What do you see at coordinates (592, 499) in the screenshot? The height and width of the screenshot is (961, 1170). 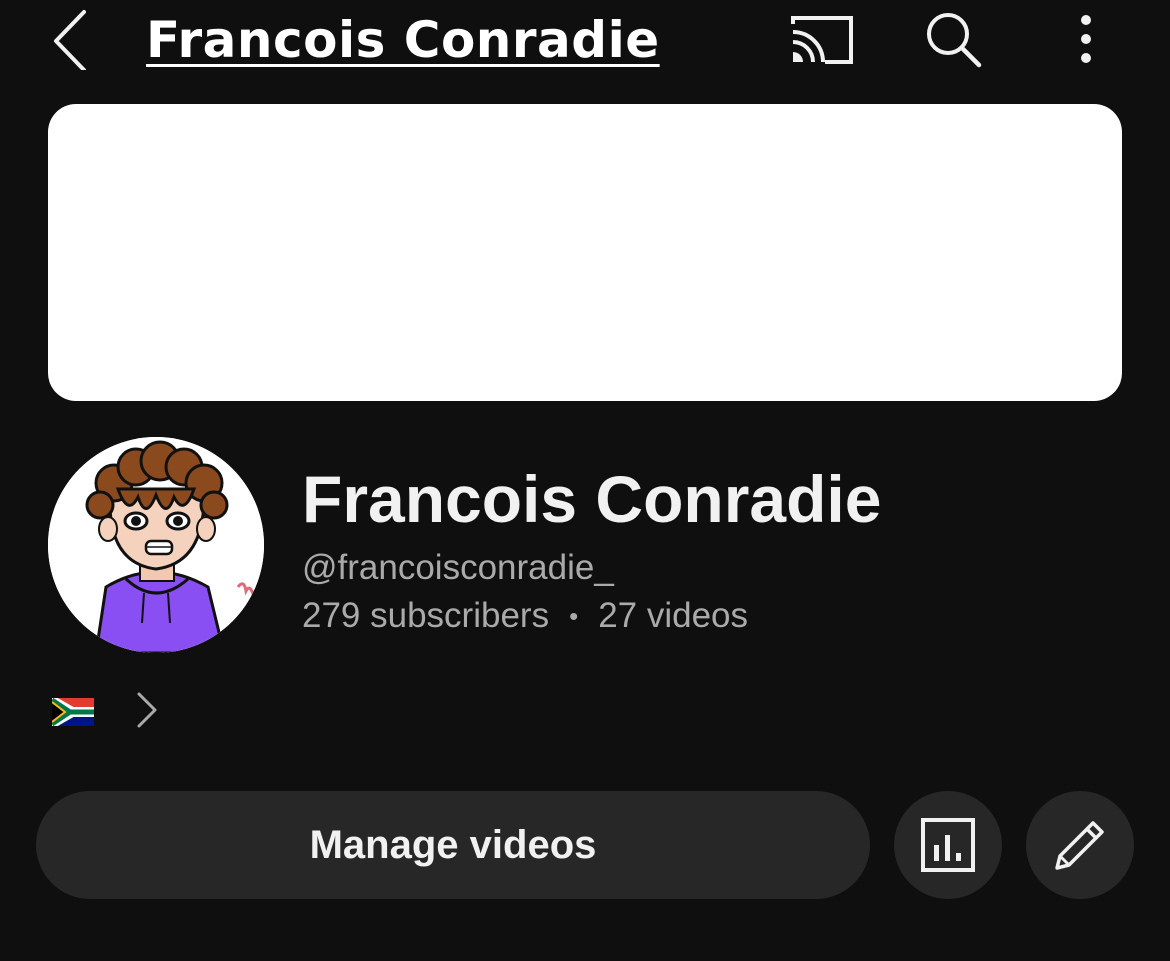 I see `channel-name: Francois Conradie` at bounding box center [592, 499].